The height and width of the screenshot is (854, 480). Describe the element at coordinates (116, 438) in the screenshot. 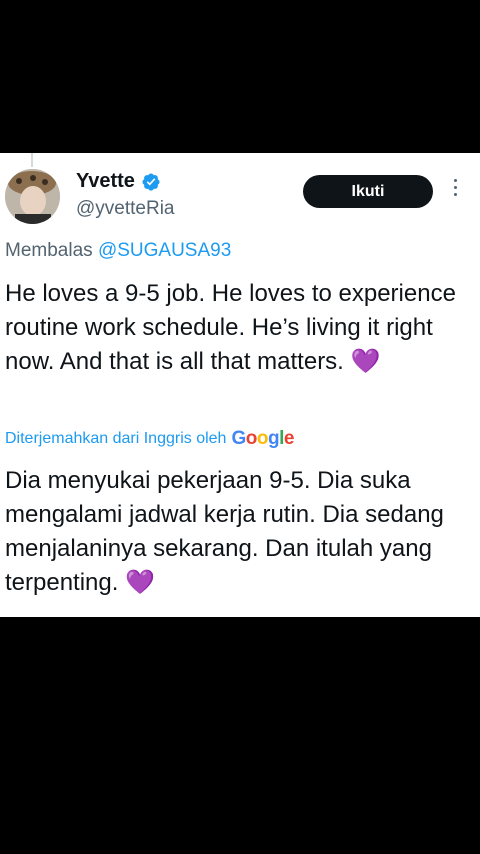

I see `translation-label: Diterjemahkan dari Inggris oleh` at that location.